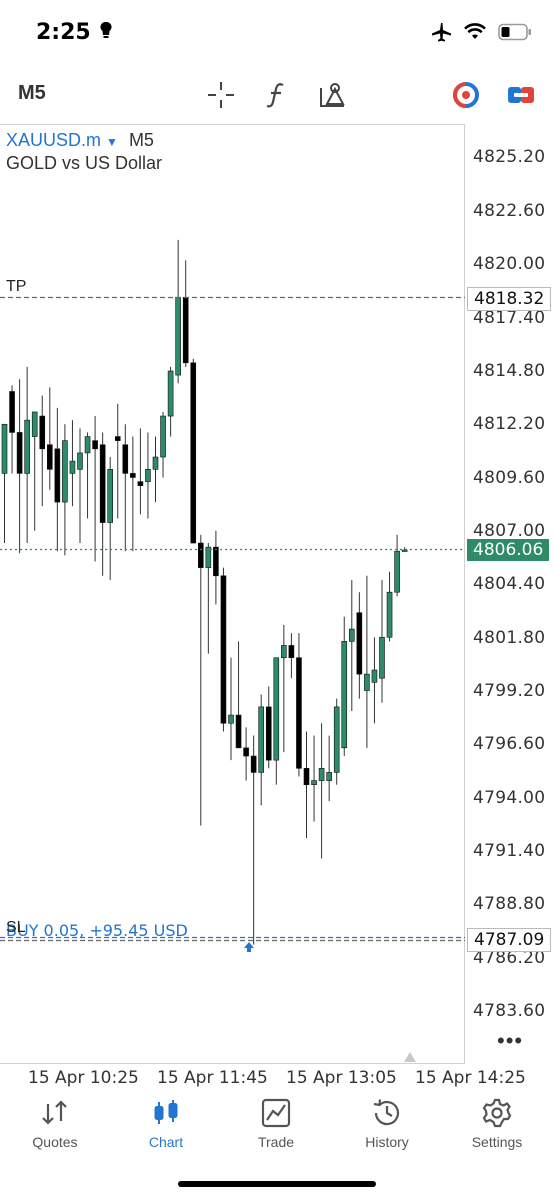 The image size is (554, 1199). What do you see at coordinates (509, 371) in the screenshot?
I see `price-axis-label: 4814.80` at bounding box center [509, 371].